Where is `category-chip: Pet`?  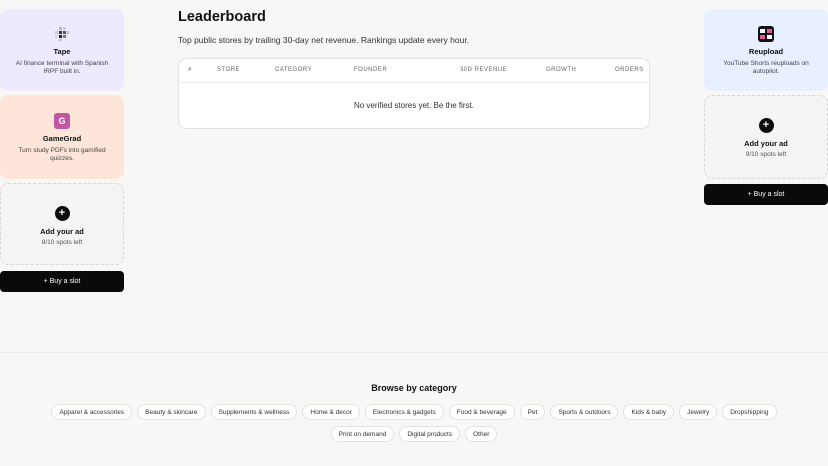
category-chip: Pet is located at coordinates (532, 412).